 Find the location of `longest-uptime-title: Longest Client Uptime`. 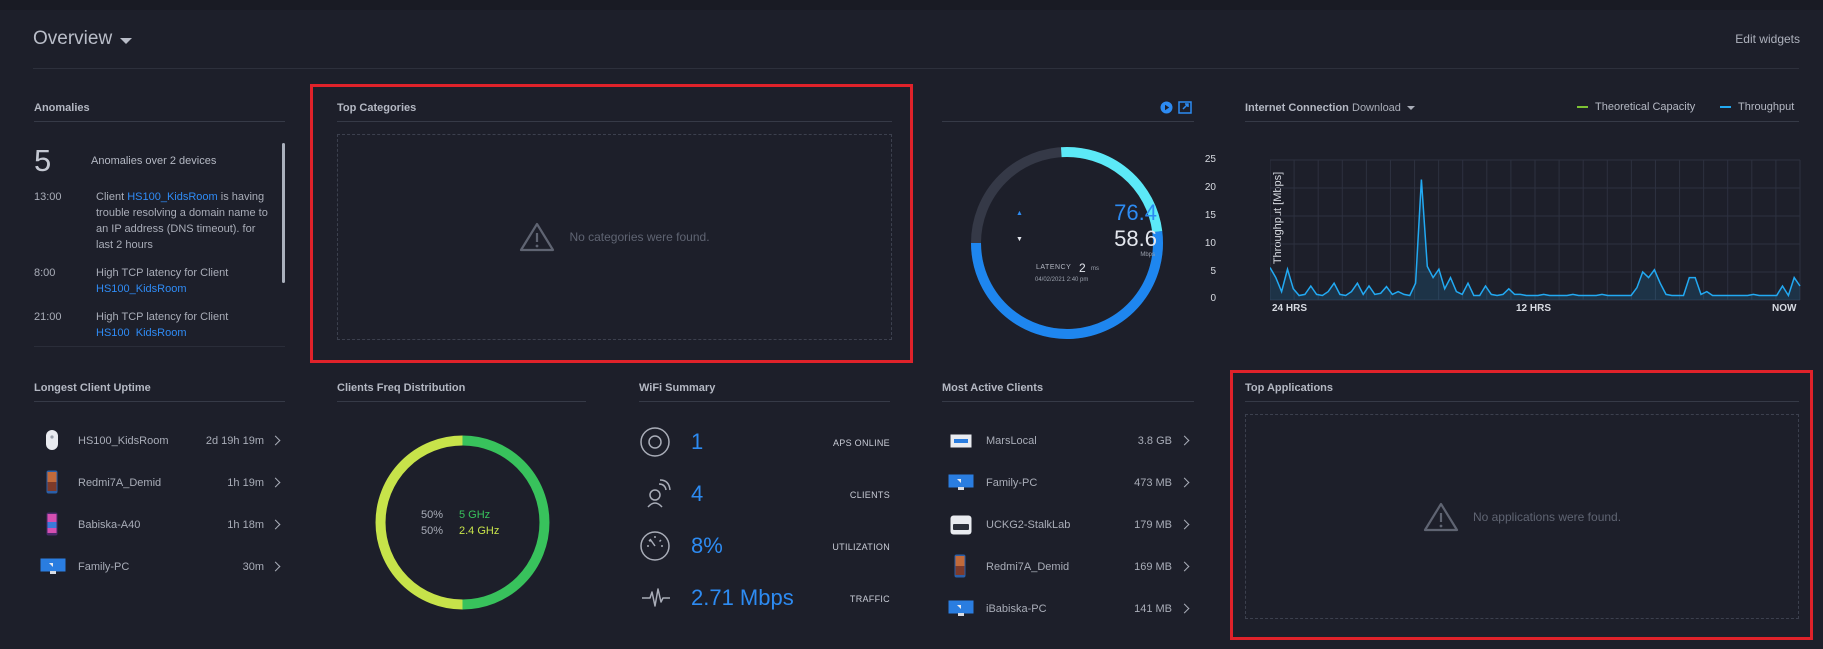

longest-uptime-title: Longest Client Uptime is located at coordinates (92, 388).